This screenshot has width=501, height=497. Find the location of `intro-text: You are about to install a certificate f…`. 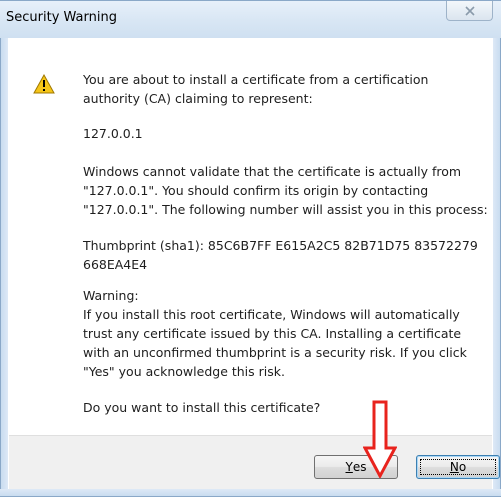

intro-text: You are about to install a certificate f… is located at coordinates (256, 89).